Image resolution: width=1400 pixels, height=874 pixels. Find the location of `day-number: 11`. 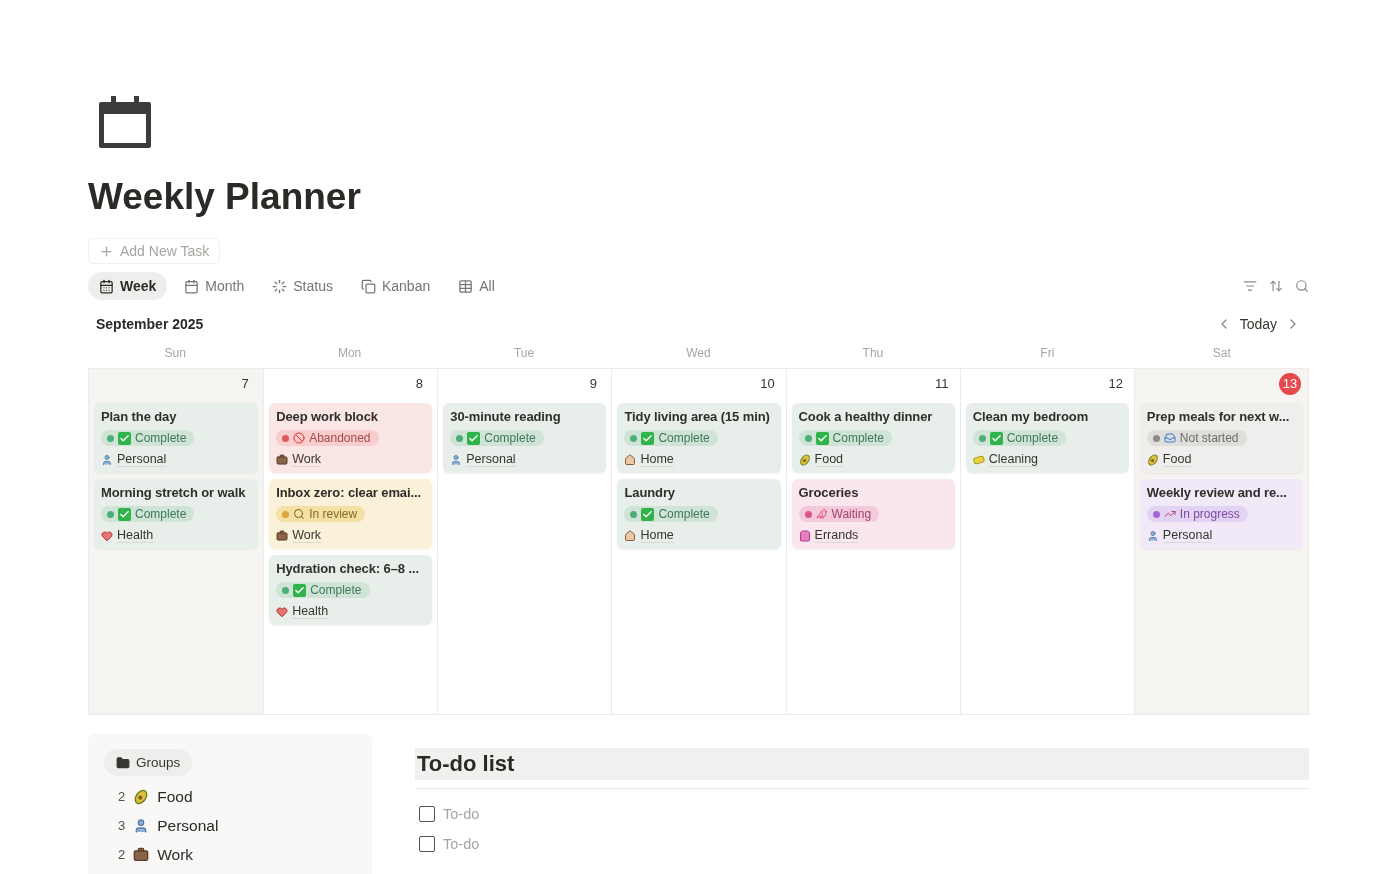

day-number: 11 is located at coordinates (941, 384).